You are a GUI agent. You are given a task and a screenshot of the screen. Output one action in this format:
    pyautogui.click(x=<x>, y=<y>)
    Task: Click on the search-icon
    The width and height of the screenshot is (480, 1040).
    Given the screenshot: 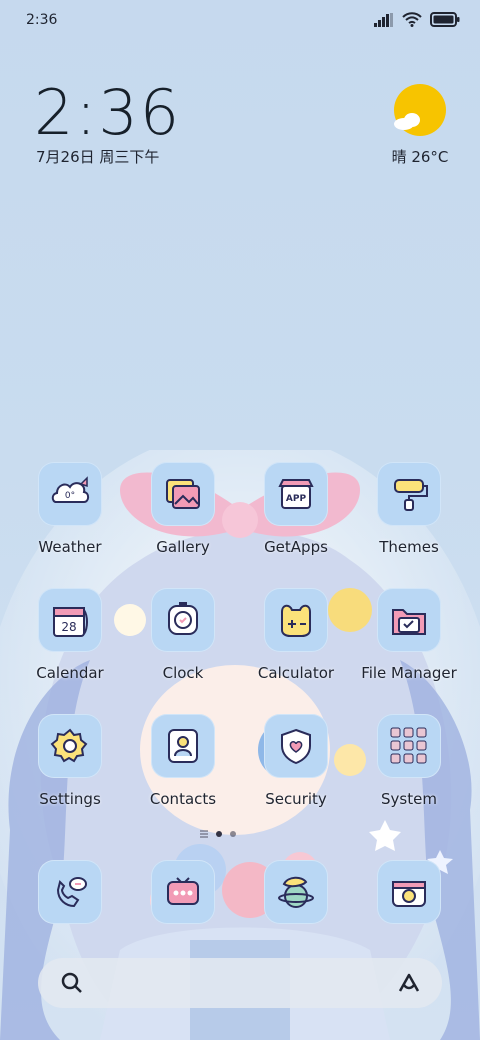 What is the action you would take?
    pyautogui.click(x=71, y=982)
    